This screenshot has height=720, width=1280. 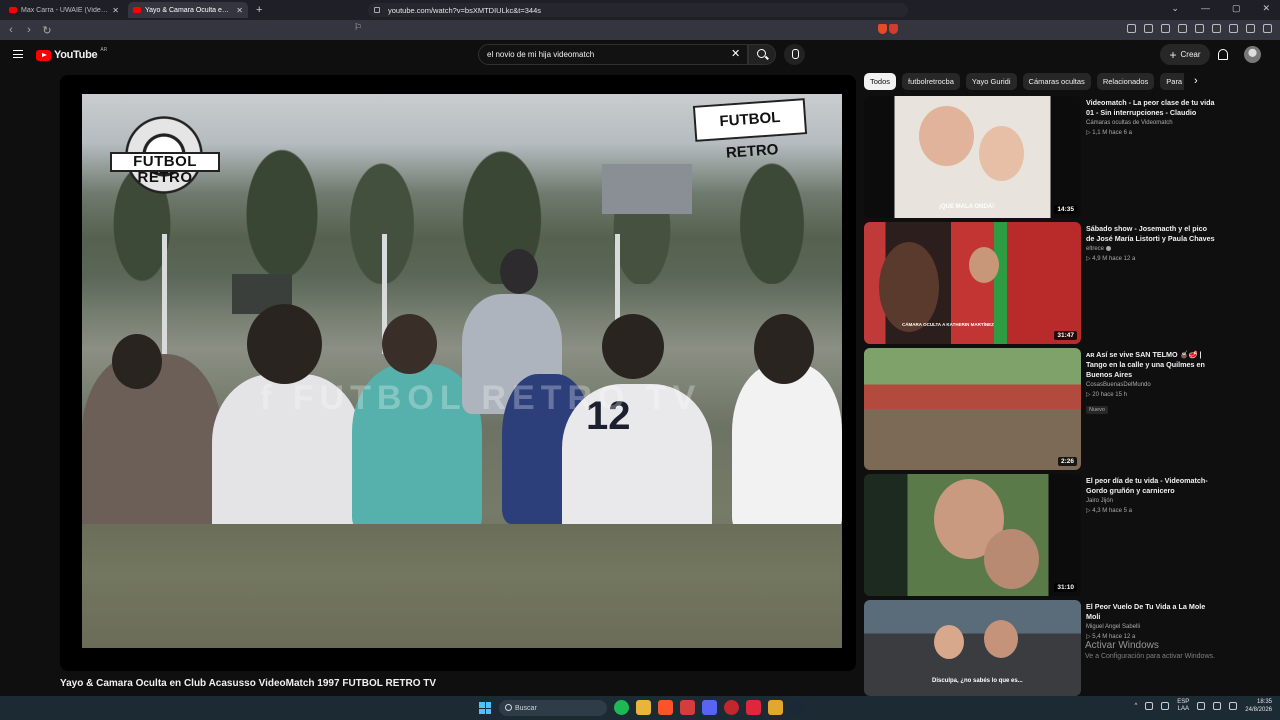 I want to click on chevron-right-icon: ›, so click(x=1196, y=81).